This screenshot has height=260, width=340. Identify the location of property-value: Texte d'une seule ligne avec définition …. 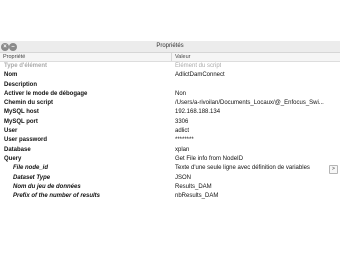
(242, 168).